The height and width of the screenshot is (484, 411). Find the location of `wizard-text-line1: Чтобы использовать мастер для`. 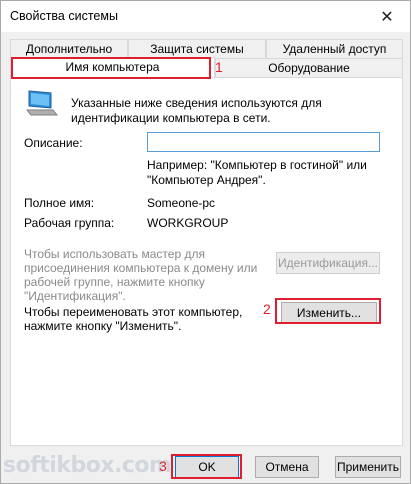

wizard-text-line1: Чтобы использовать мастер для is located at coordinates (114, 254).